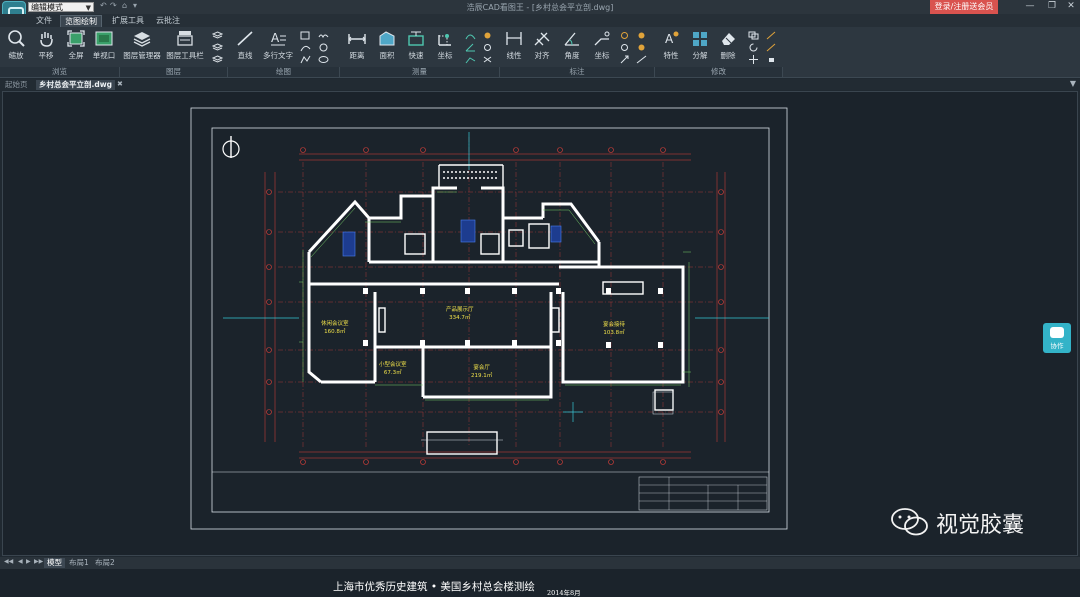 The width and height of the screenshot is (1080, 597). What do you see at coordinates (54, 563) in the screenshot?
I see `tab-model: 模型` at bounding box center [54, 563].